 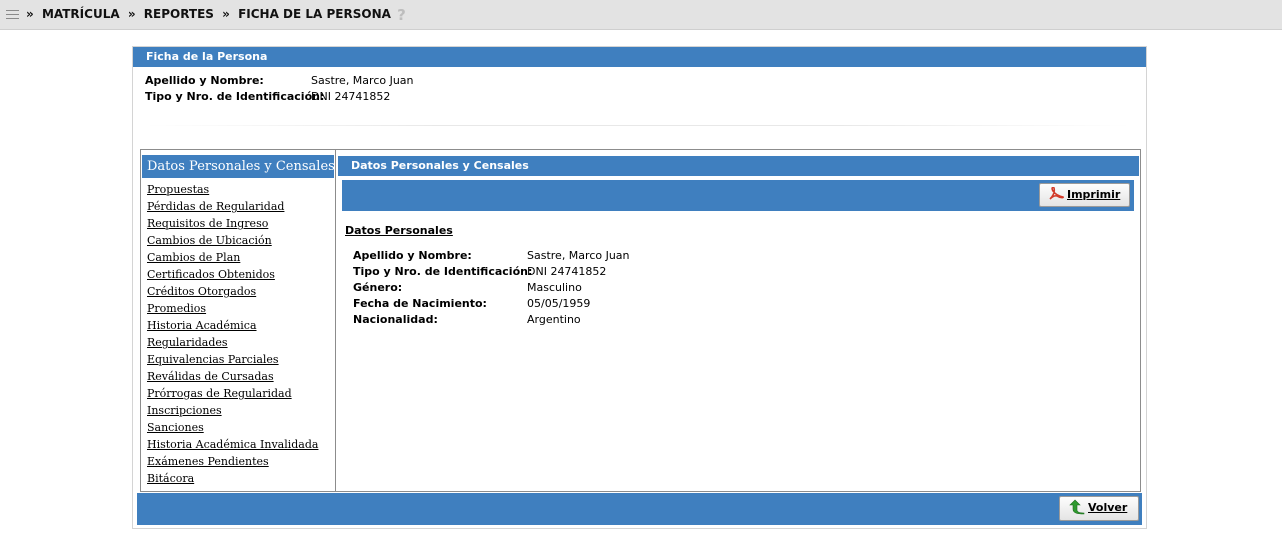 I want to click on sidebar-item-propuestas: Propuestas, so click(x=232, y=189).